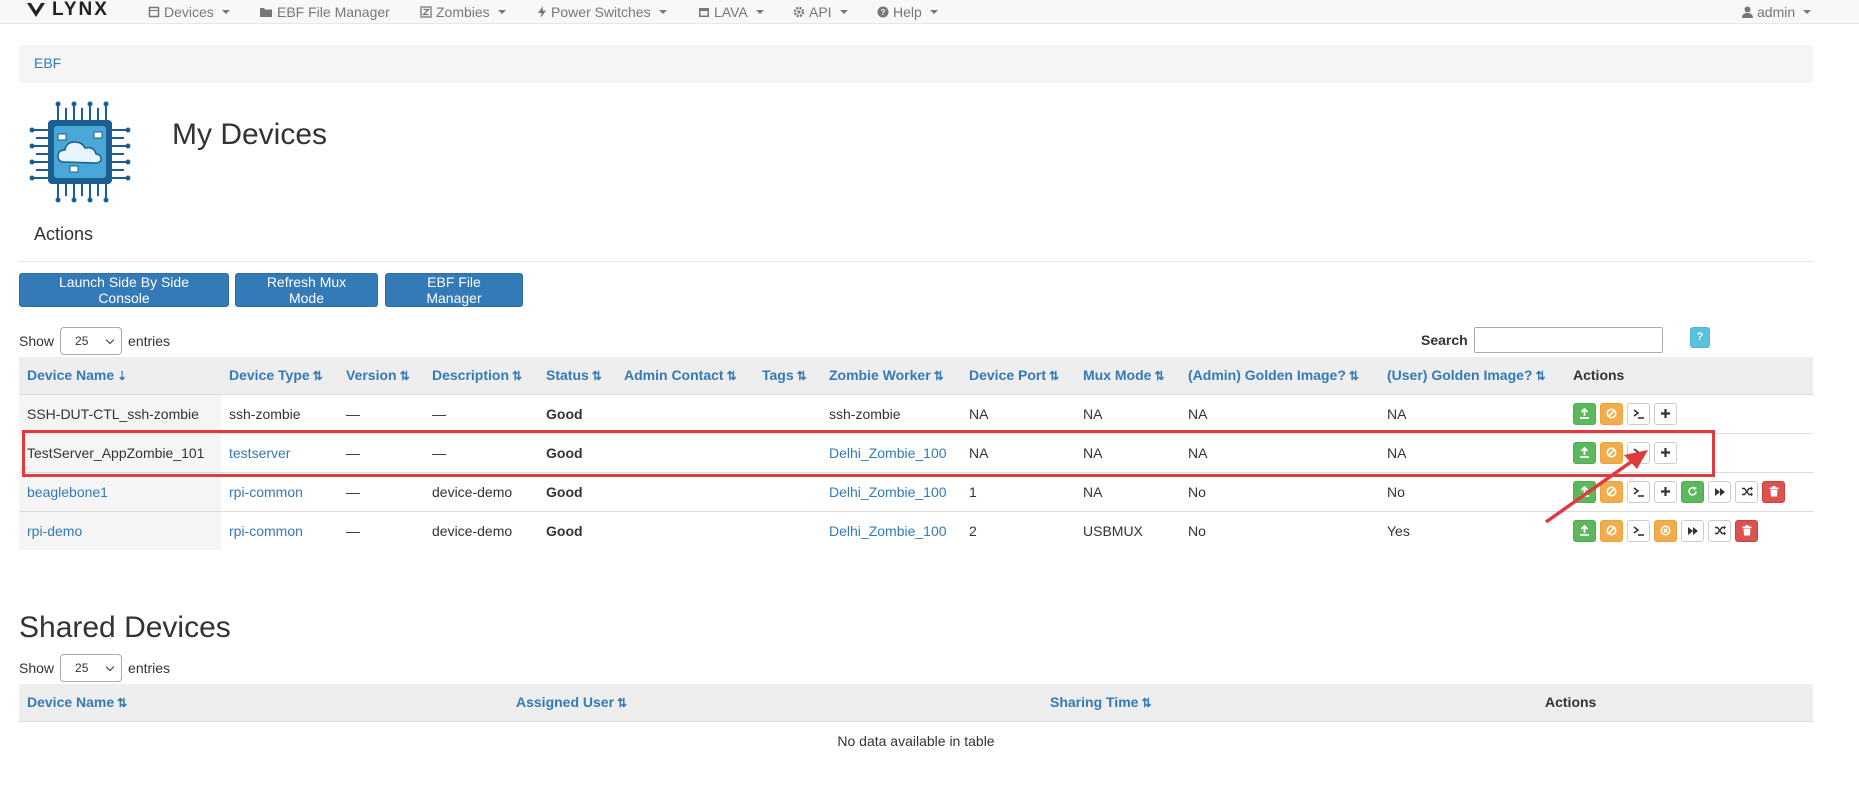  I want to click on column-header-mux-mode: Mux Mode ⇅, so click(1127, 376).